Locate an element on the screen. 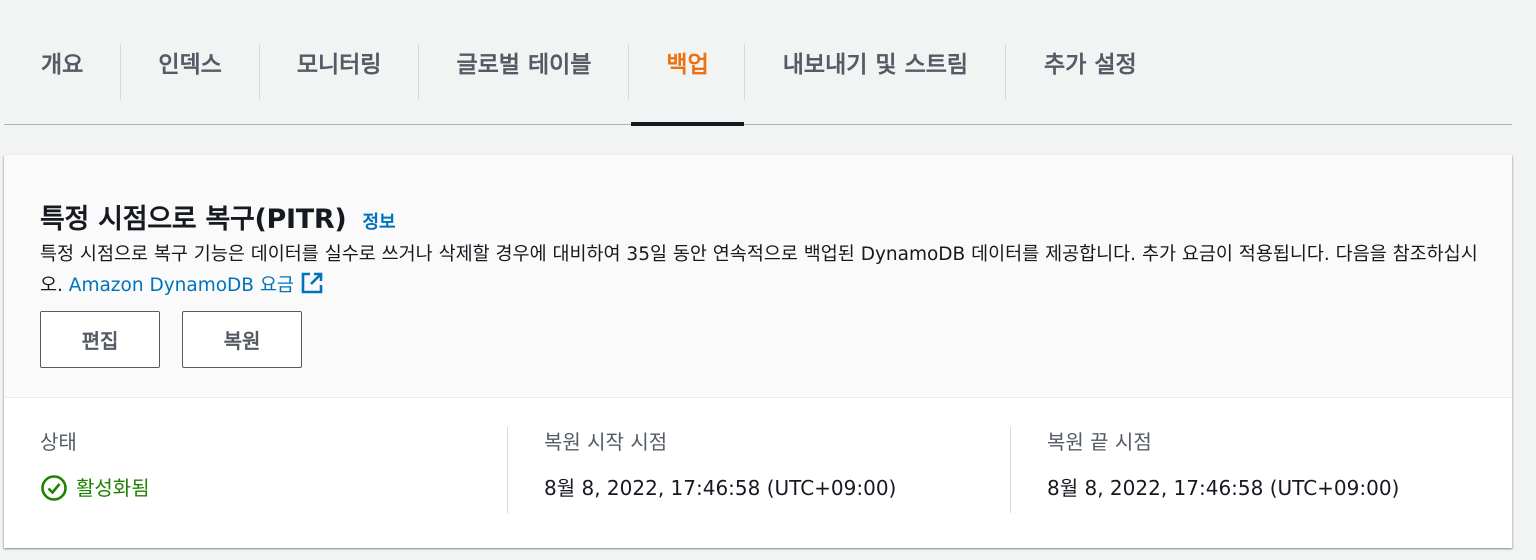 This screenshot has width=1536, height=560. external-link-icon is located at coordinates (312, 283).